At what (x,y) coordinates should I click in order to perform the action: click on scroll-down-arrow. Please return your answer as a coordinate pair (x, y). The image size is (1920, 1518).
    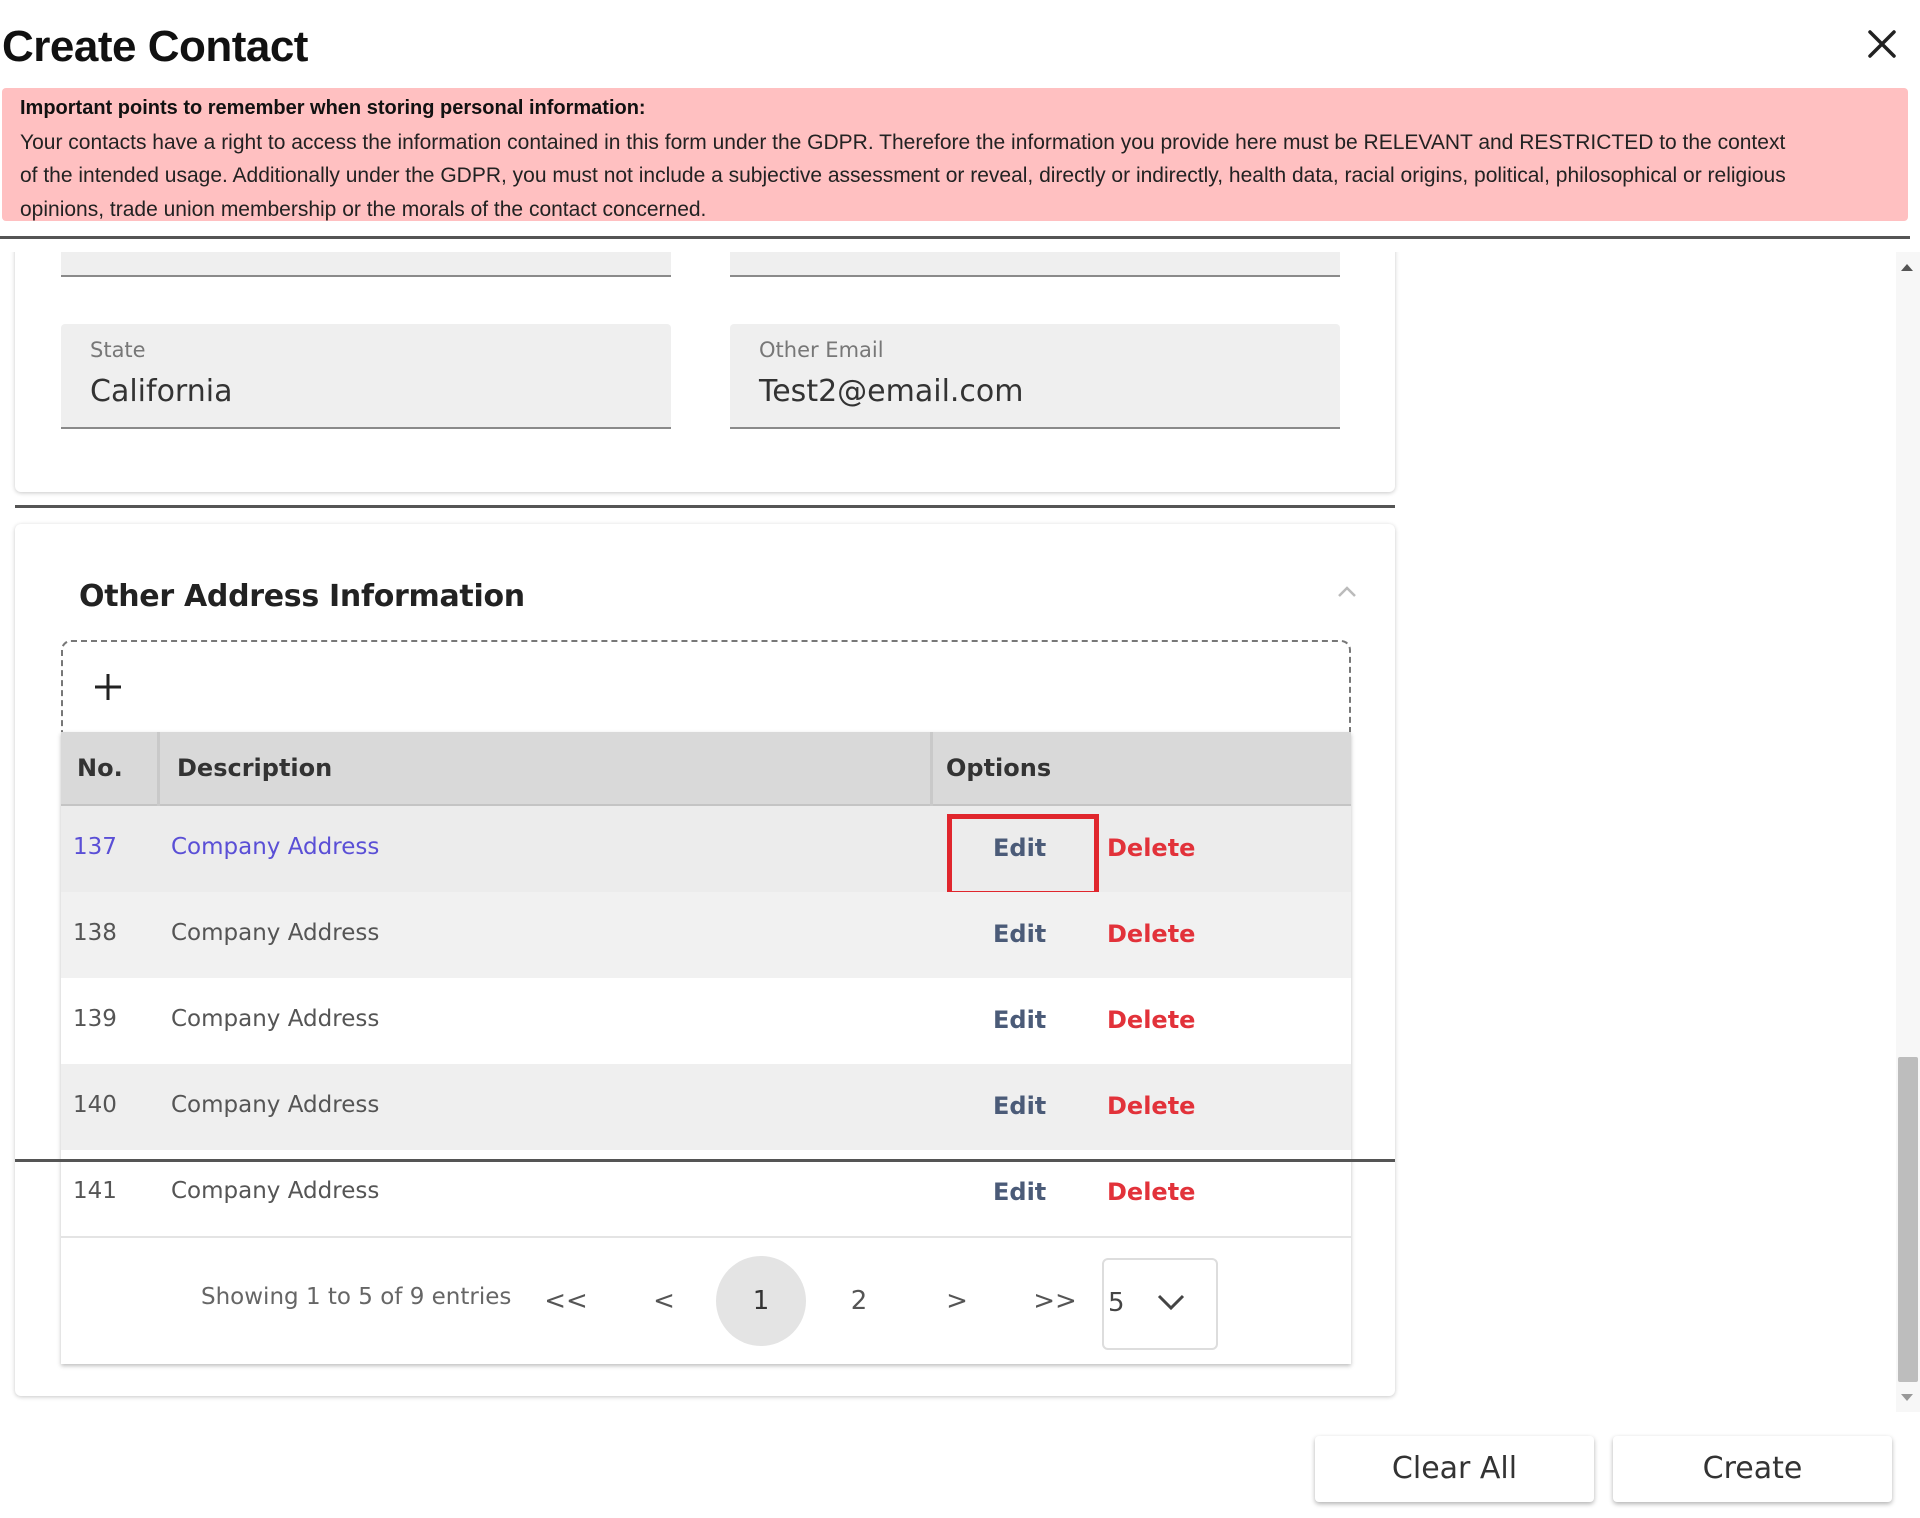
    Looking at the image, I should click on (1907, 1397).